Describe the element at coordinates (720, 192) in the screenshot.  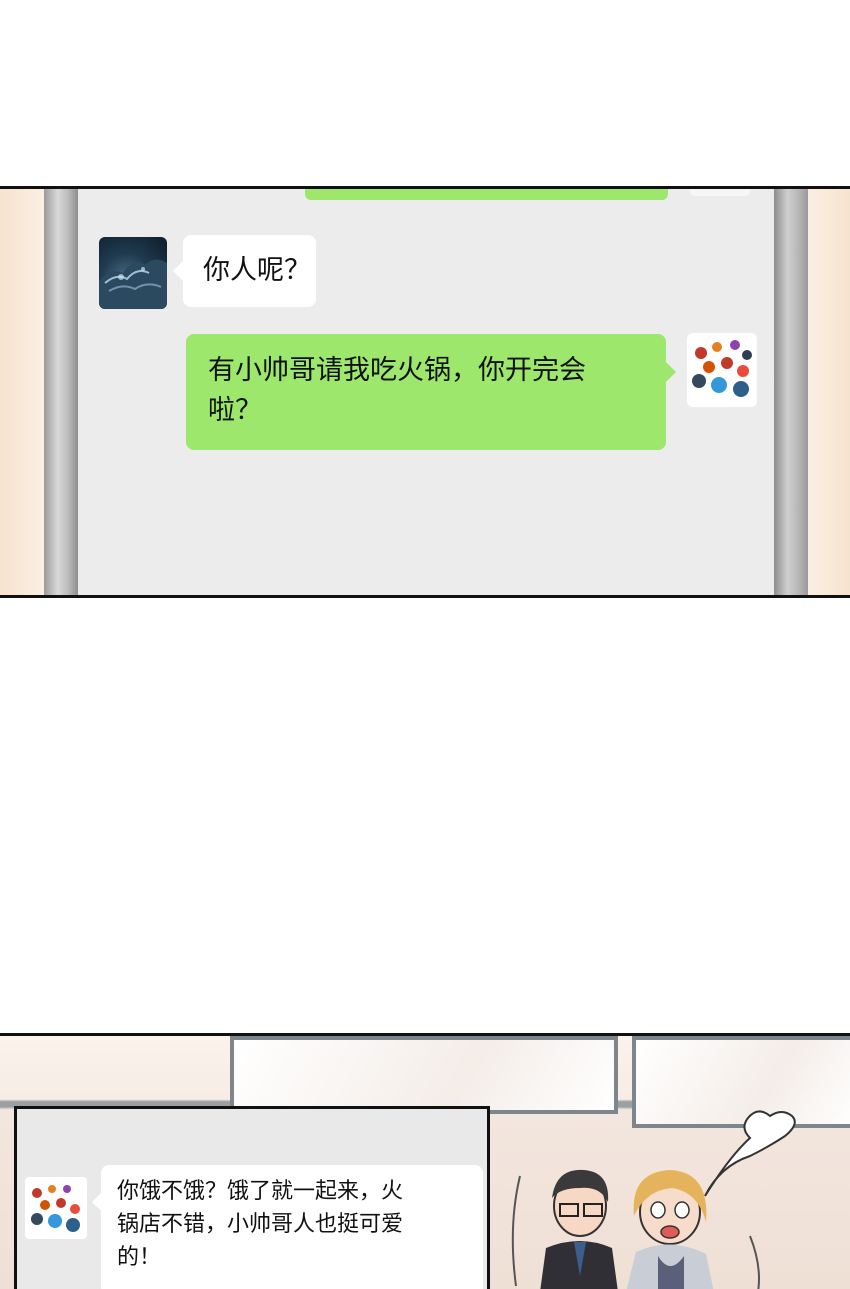
I see `previous-avatar` at that location.